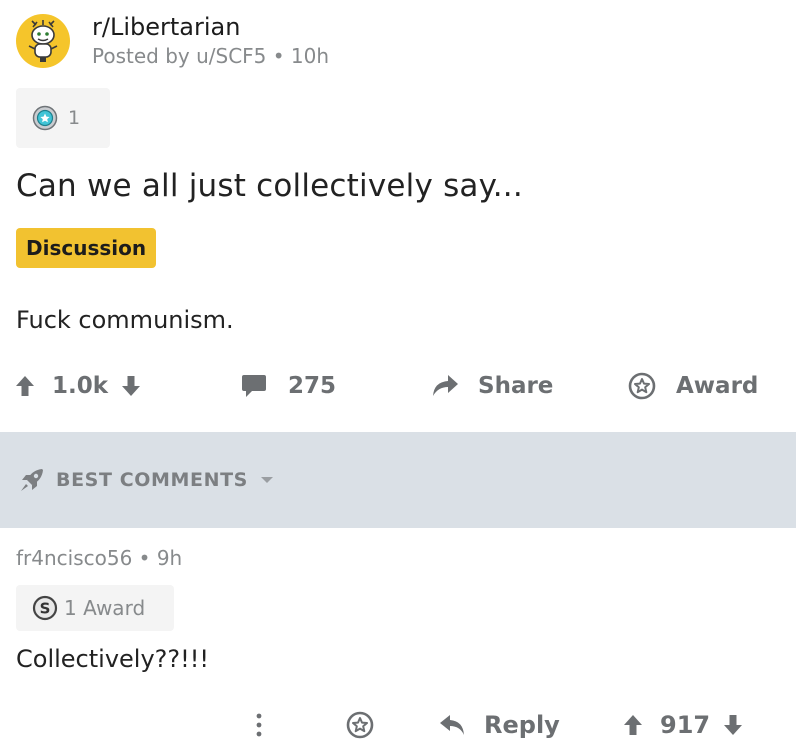  What do you see at coordinates (74, 118) in the screenshot?
I see `post-award-count: 1` at bounding box center [74, 118].